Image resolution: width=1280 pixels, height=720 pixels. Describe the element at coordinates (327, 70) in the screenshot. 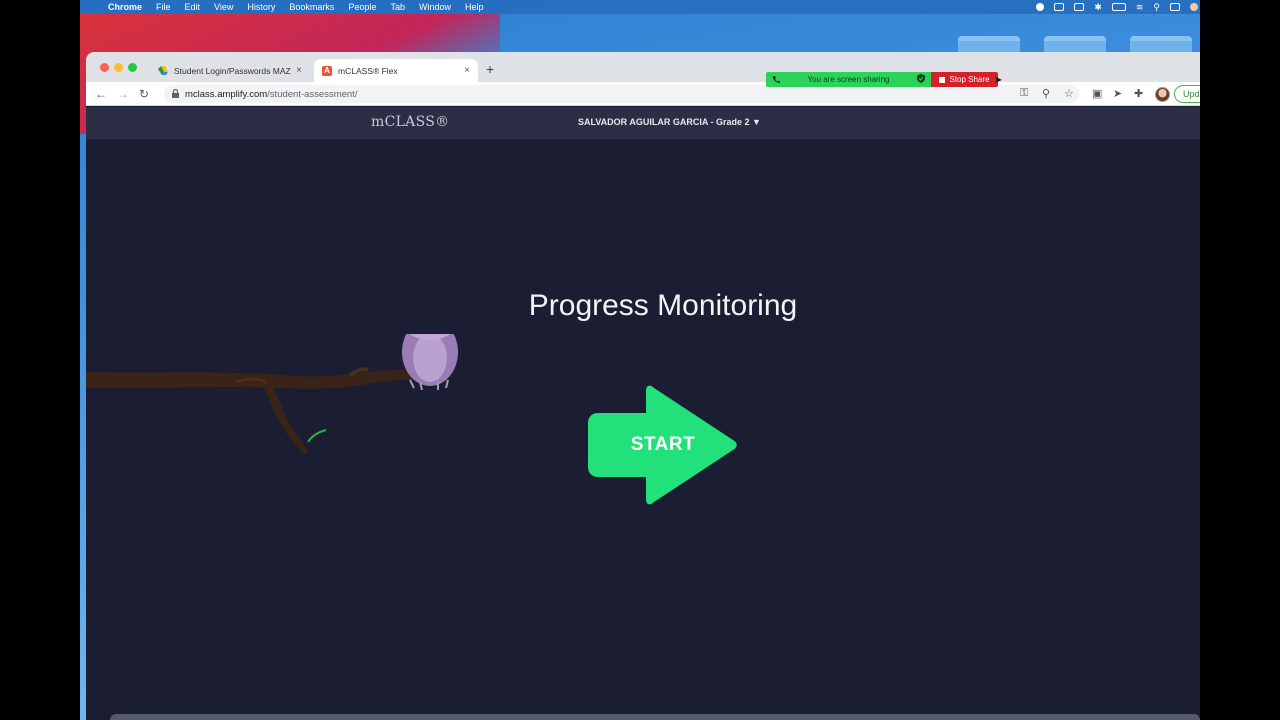

I see `amplify-icon: A` at that location.